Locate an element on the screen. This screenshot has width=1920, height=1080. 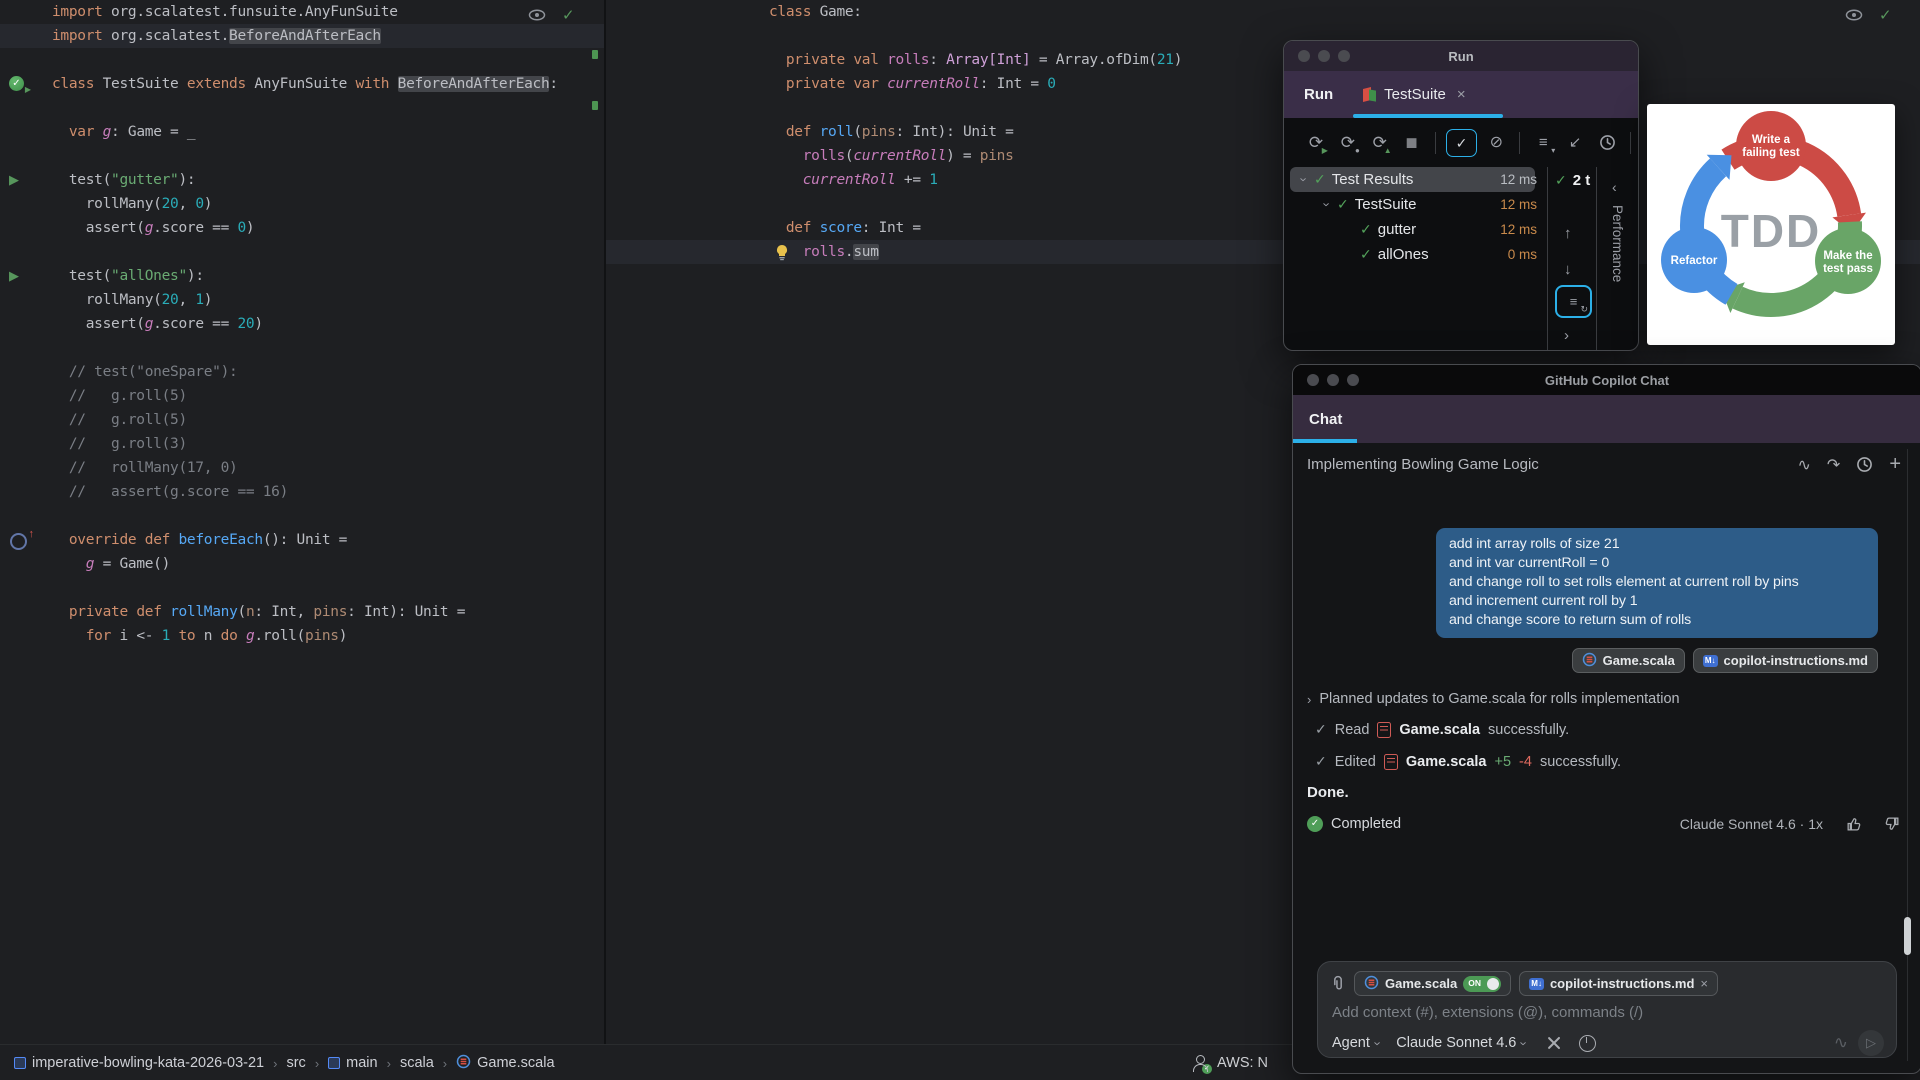
context-chip: M↓ copilot-instructions.md × is located at coordinates (1618, 983).